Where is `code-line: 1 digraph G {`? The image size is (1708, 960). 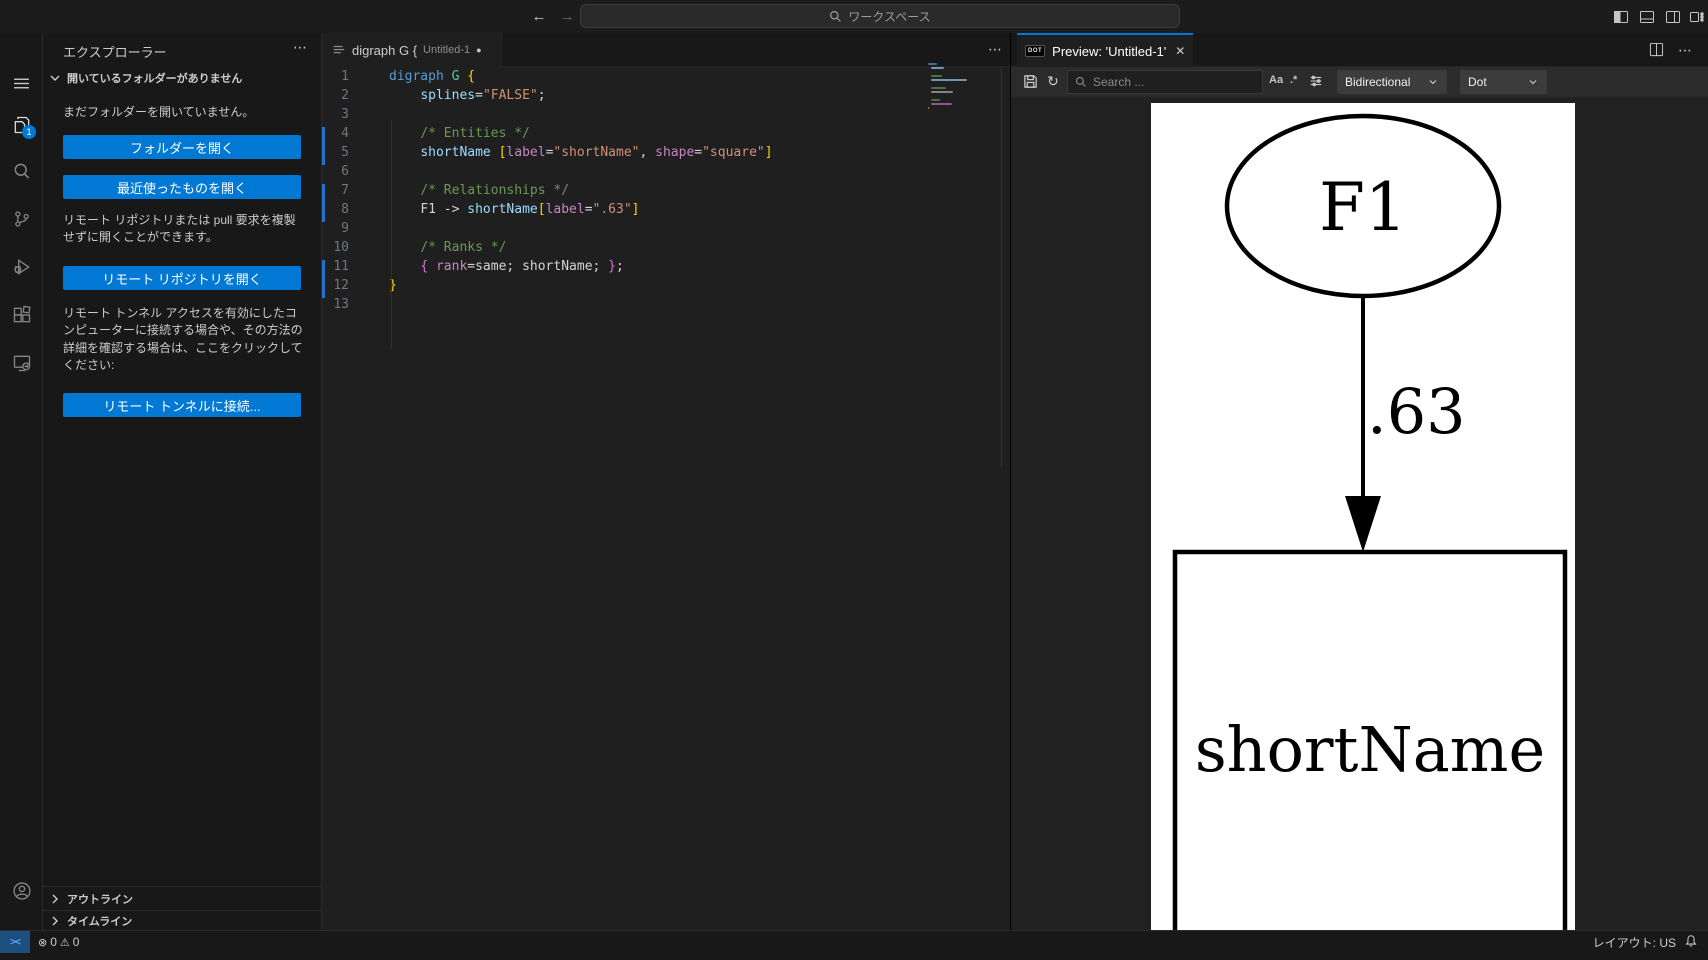 code-line: 1 digraph G { is located at coordinates (666, 76).